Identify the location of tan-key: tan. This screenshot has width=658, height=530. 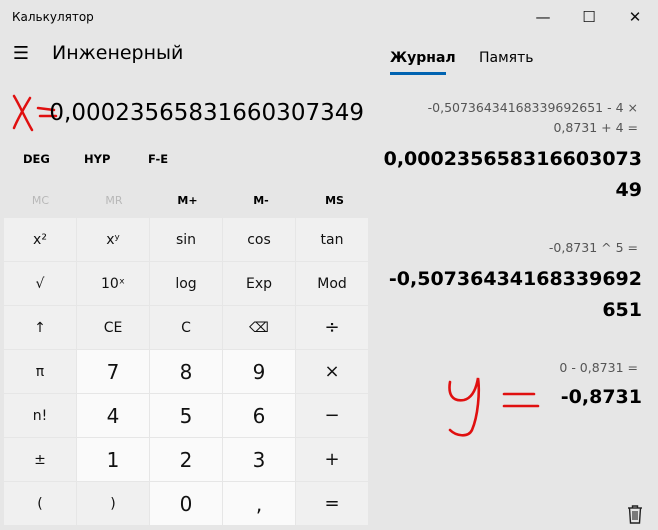
(332, 239).